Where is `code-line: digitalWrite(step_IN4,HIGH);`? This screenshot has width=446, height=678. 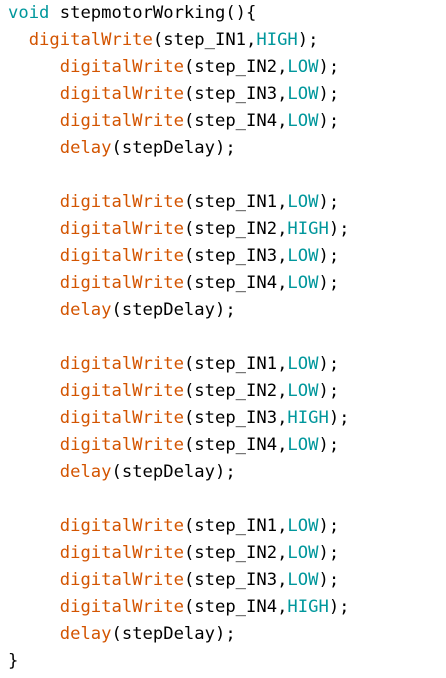 code-line: digitalWrite(step_IN4,HIGH); is located at coordinates (179, 607).